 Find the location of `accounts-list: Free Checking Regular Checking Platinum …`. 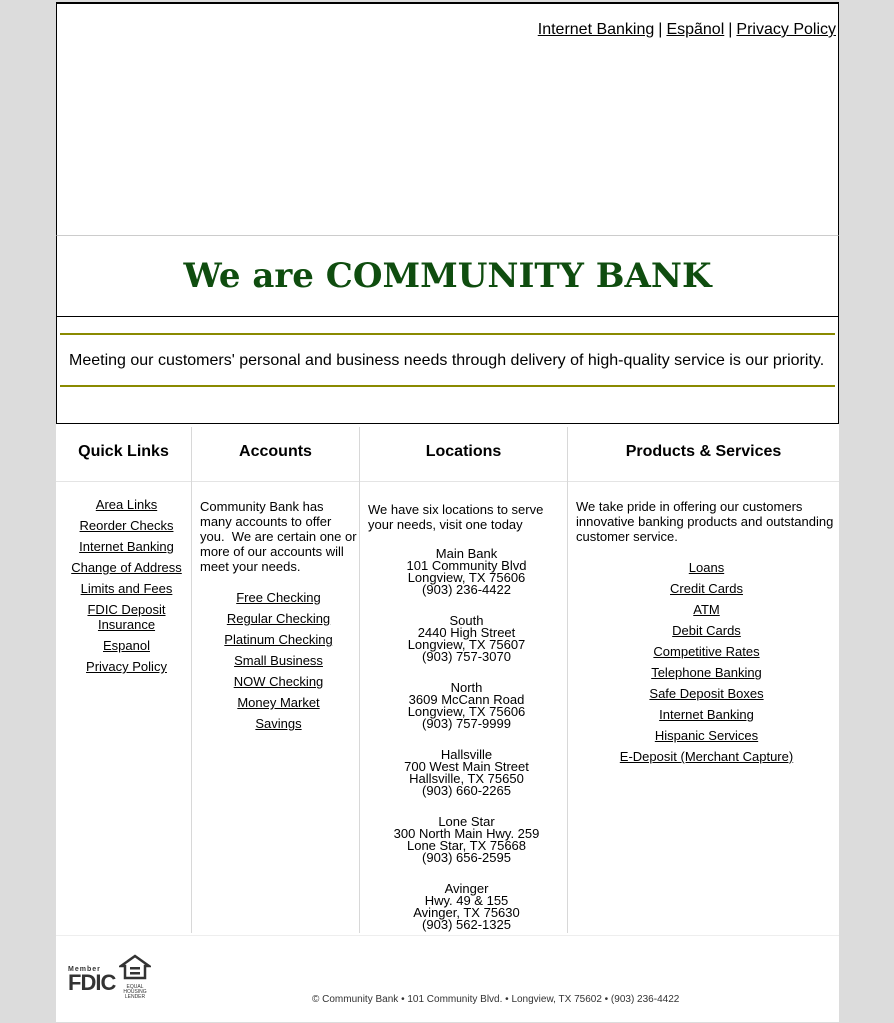

accounts-list: Free Checking Regular Checking Platinum … is located at coordinates (278, 660).